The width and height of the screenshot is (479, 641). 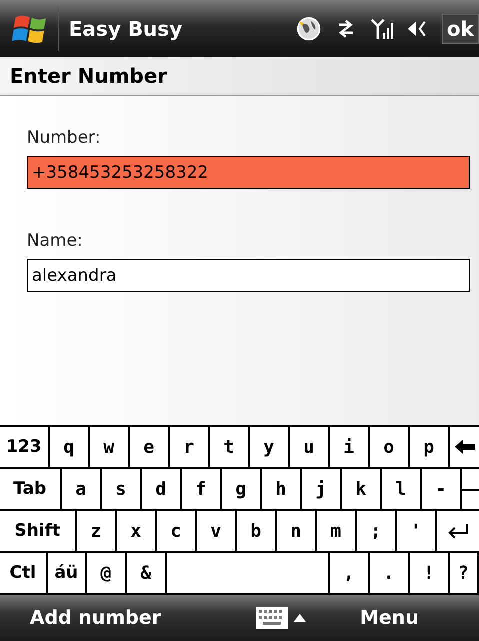 I want to click on field-label: Number:, so click(x=64, y=138).